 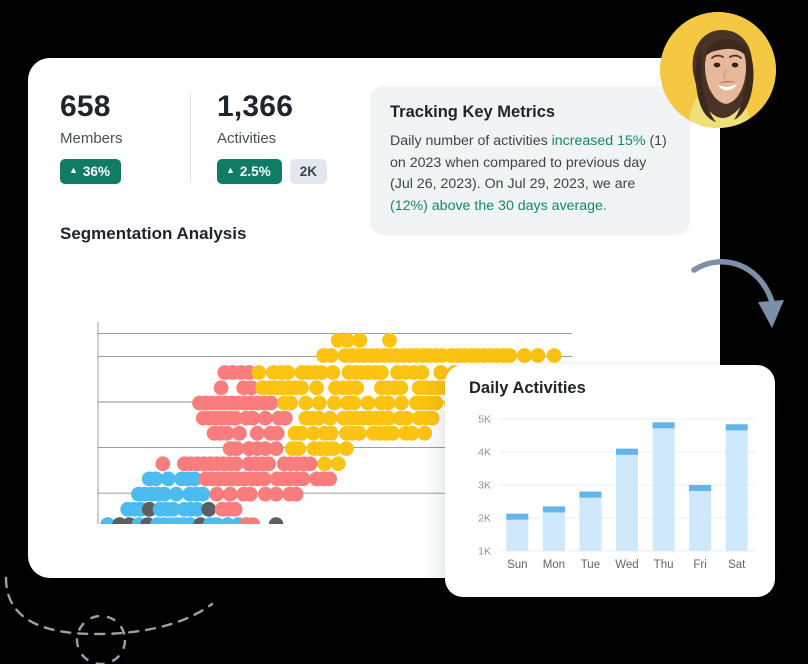 What do you see at coordinates (498, 205) in the screenshot?
I see `tracking-highlight-2: (12%) above the 30 days average.` at bounding box center [498, 205].